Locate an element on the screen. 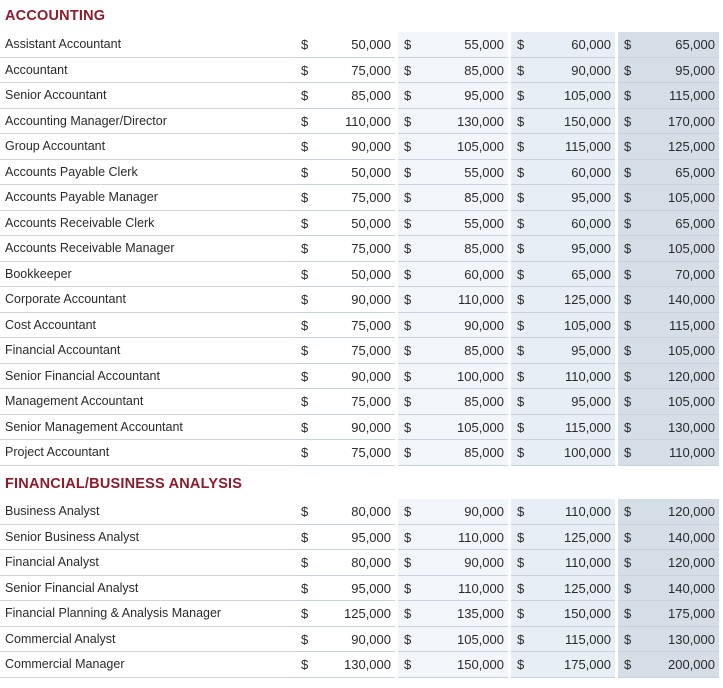 This screenshot has width=723, height=688. role-label: Group Accountant is located at coordinates (147, 147).